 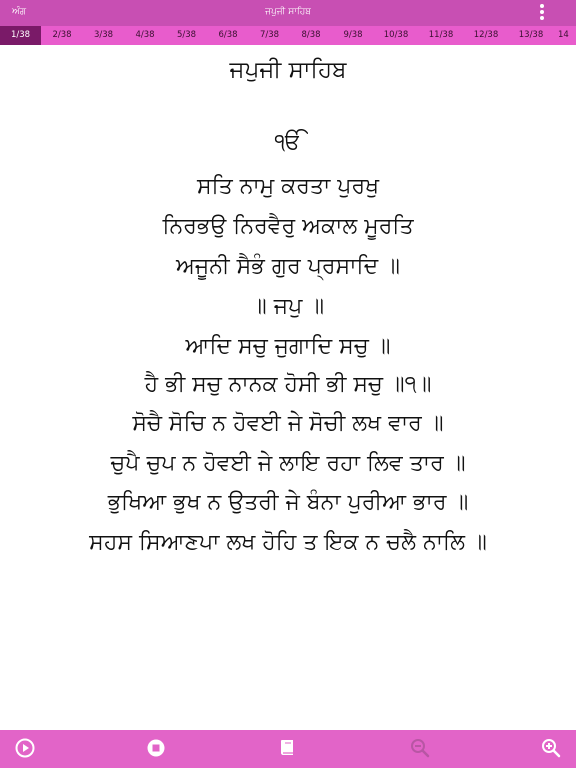 What do you see at coordinates (288, 384) in the screenshot?
I see `verse-line: ਹੈ ਭੀ ਸਚੁ ਨਾਨਕ ਹੋਸੀ ਭੀ ਸਚੁ ॥੧॥` at bounding box center [288, 384].